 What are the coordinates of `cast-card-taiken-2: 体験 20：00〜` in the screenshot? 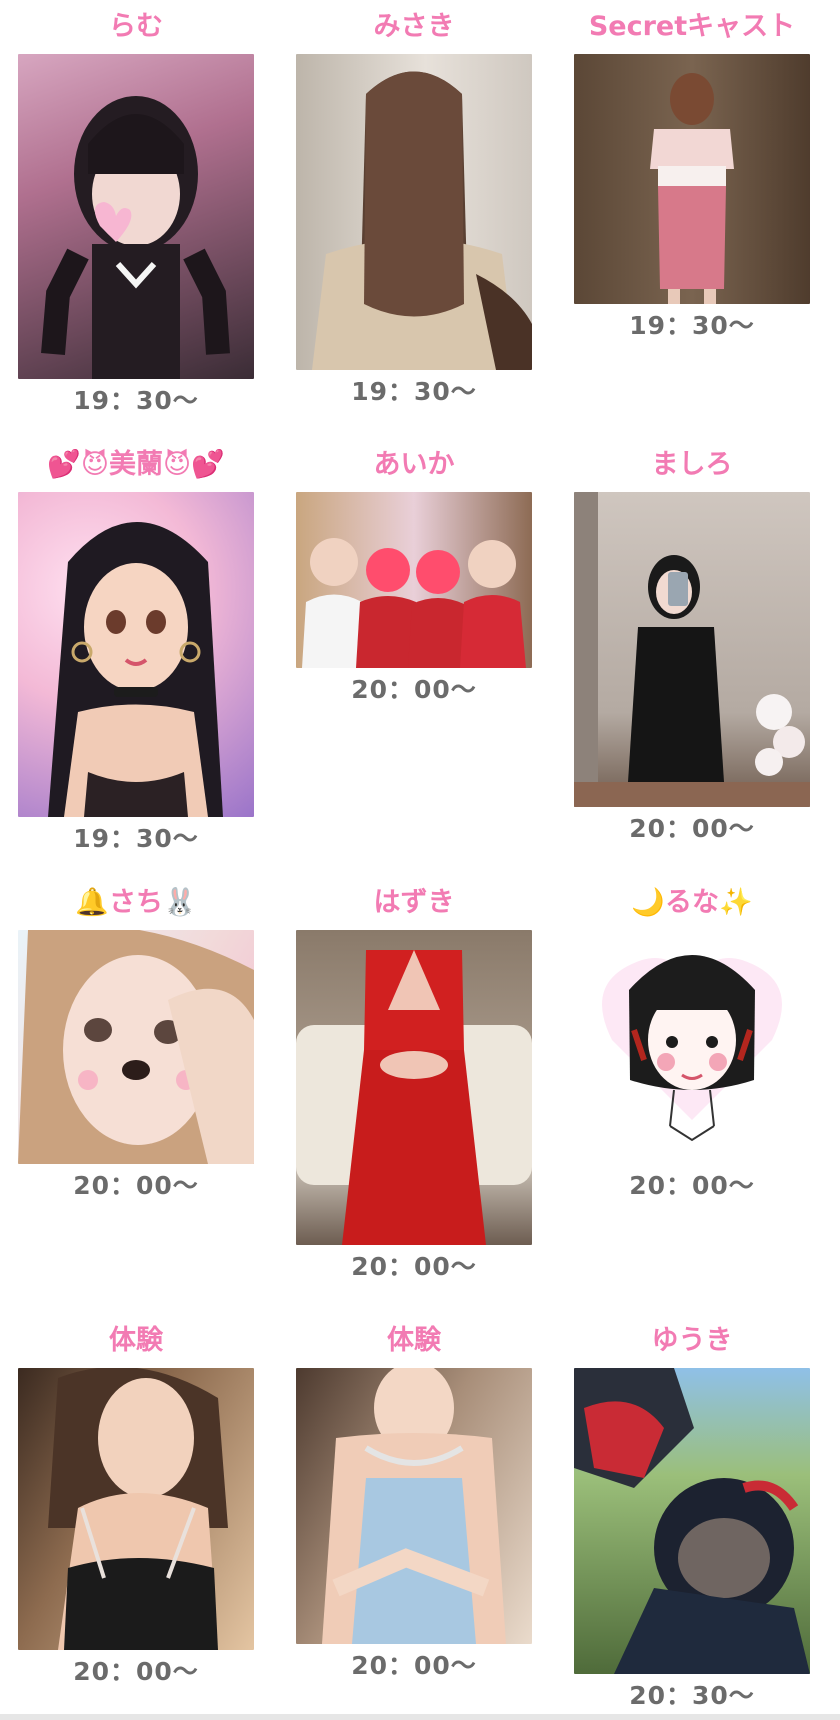 It's located at (414, 1503).